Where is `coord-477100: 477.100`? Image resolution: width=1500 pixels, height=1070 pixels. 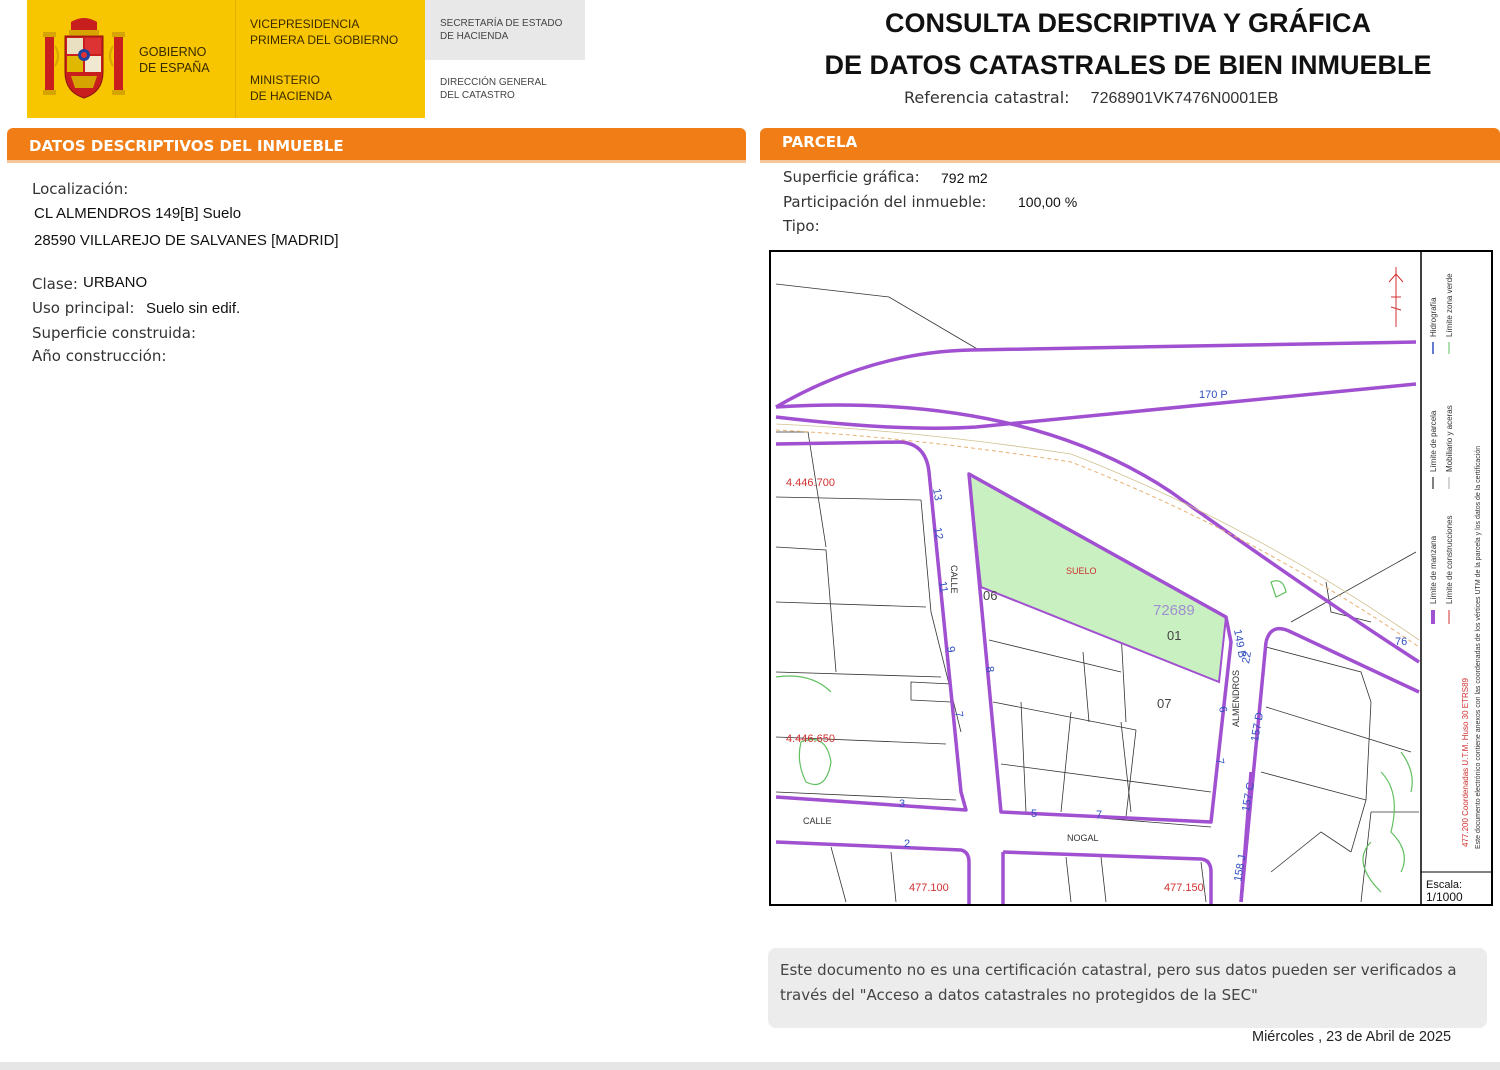
coord-477100: 477.100 is located at coordinates (929, 888).